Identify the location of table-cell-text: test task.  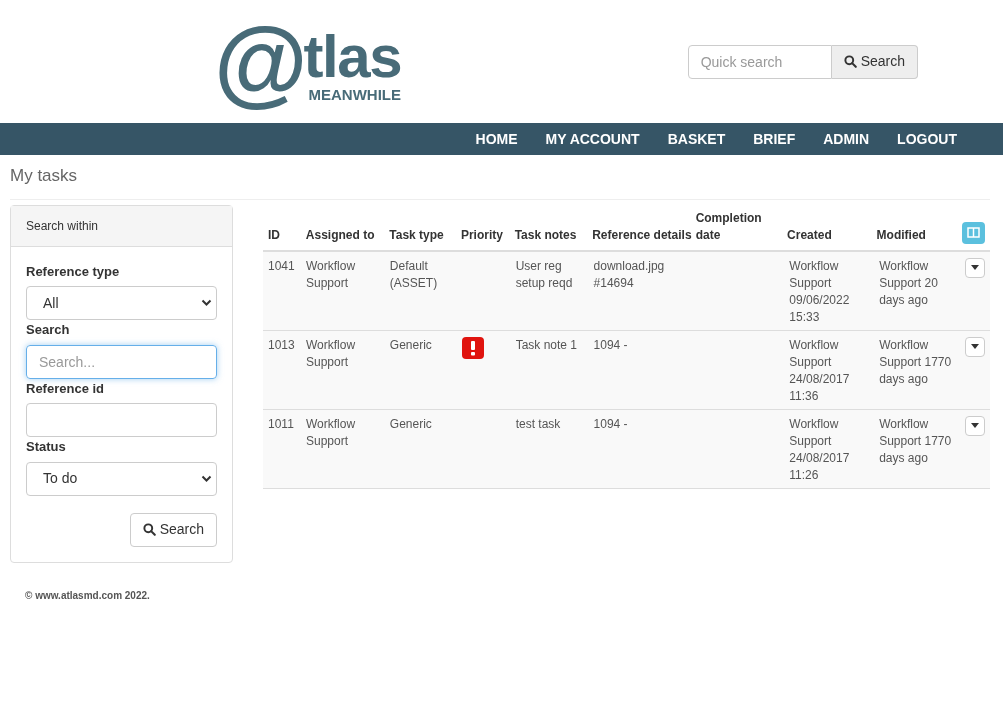
(538, 424).